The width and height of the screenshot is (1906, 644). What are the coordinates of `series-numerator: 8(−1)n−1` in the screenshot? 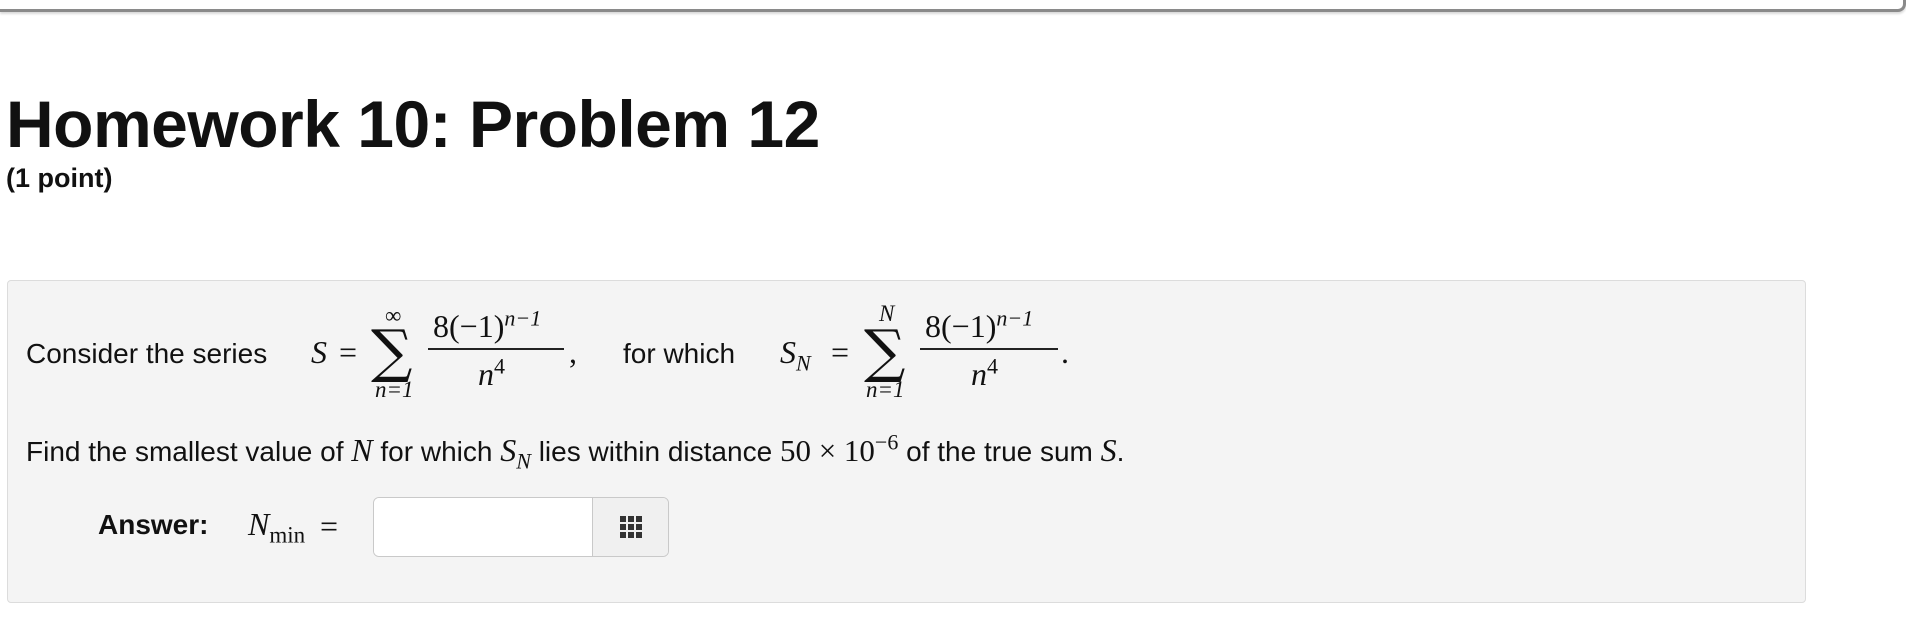 It's located at (487, 324).